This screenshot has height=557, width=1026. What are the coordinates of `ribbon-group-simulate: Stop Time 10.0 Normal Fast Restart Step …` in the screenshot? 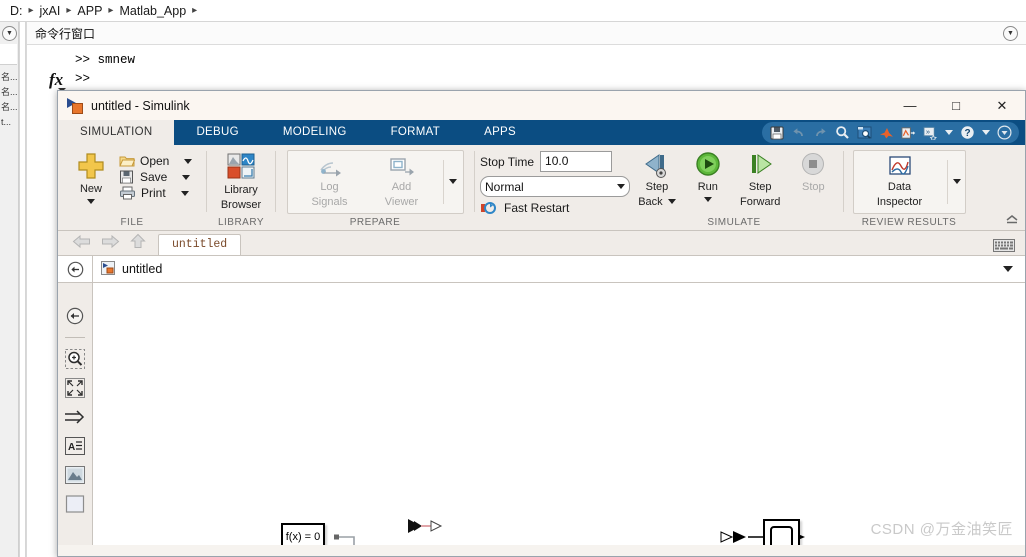 It's located at (659, 187).